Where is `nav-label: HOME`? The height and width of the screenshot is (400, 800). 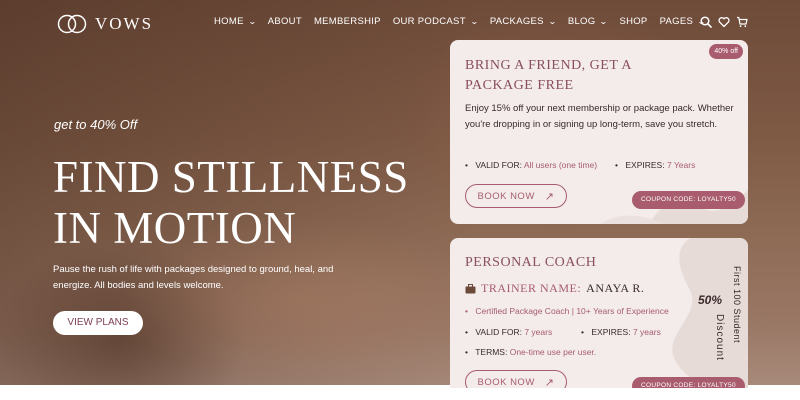
nav-label: HOME is located at coordinates (229, 21).